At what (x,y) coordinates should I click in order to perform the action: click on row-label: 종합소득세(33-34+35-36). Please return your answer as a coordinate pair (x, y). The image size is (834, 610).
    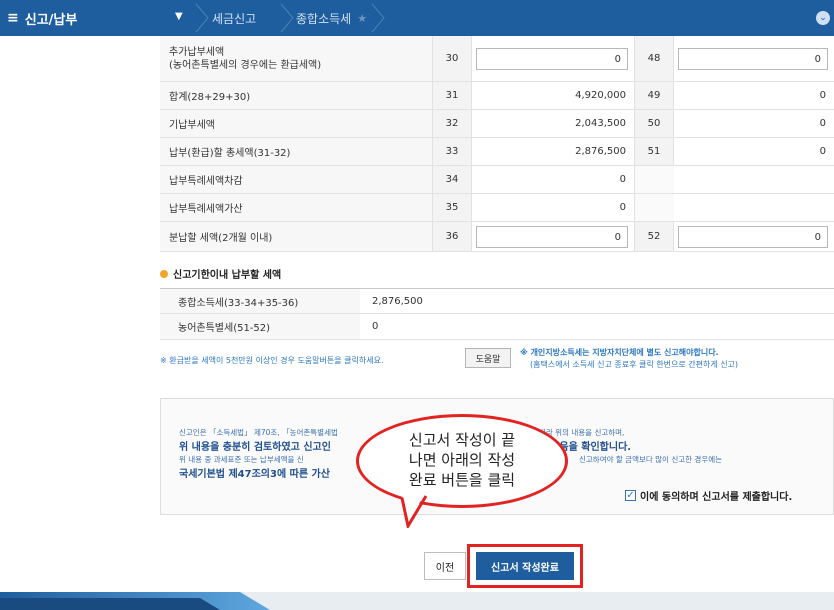
    Looking at the image, I should click on (260, 301).